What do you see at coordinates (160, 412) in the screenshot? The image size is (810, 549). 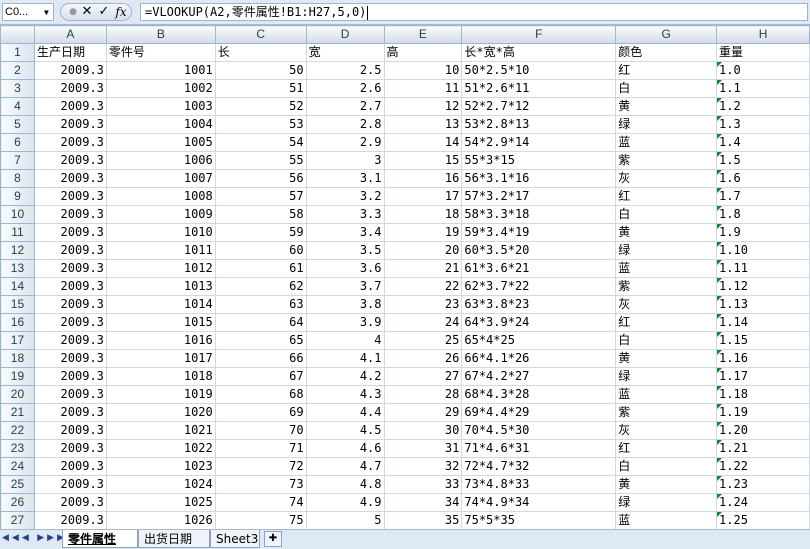 I see `cell-b: 1020` at bounding box center [160, 412].